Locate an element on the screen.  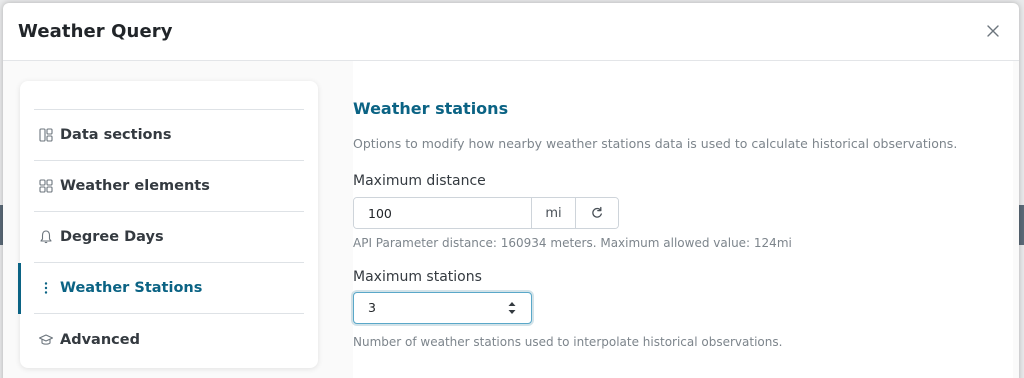
nav-item-data-sections: Data sections is located at coordinates (169, 135).